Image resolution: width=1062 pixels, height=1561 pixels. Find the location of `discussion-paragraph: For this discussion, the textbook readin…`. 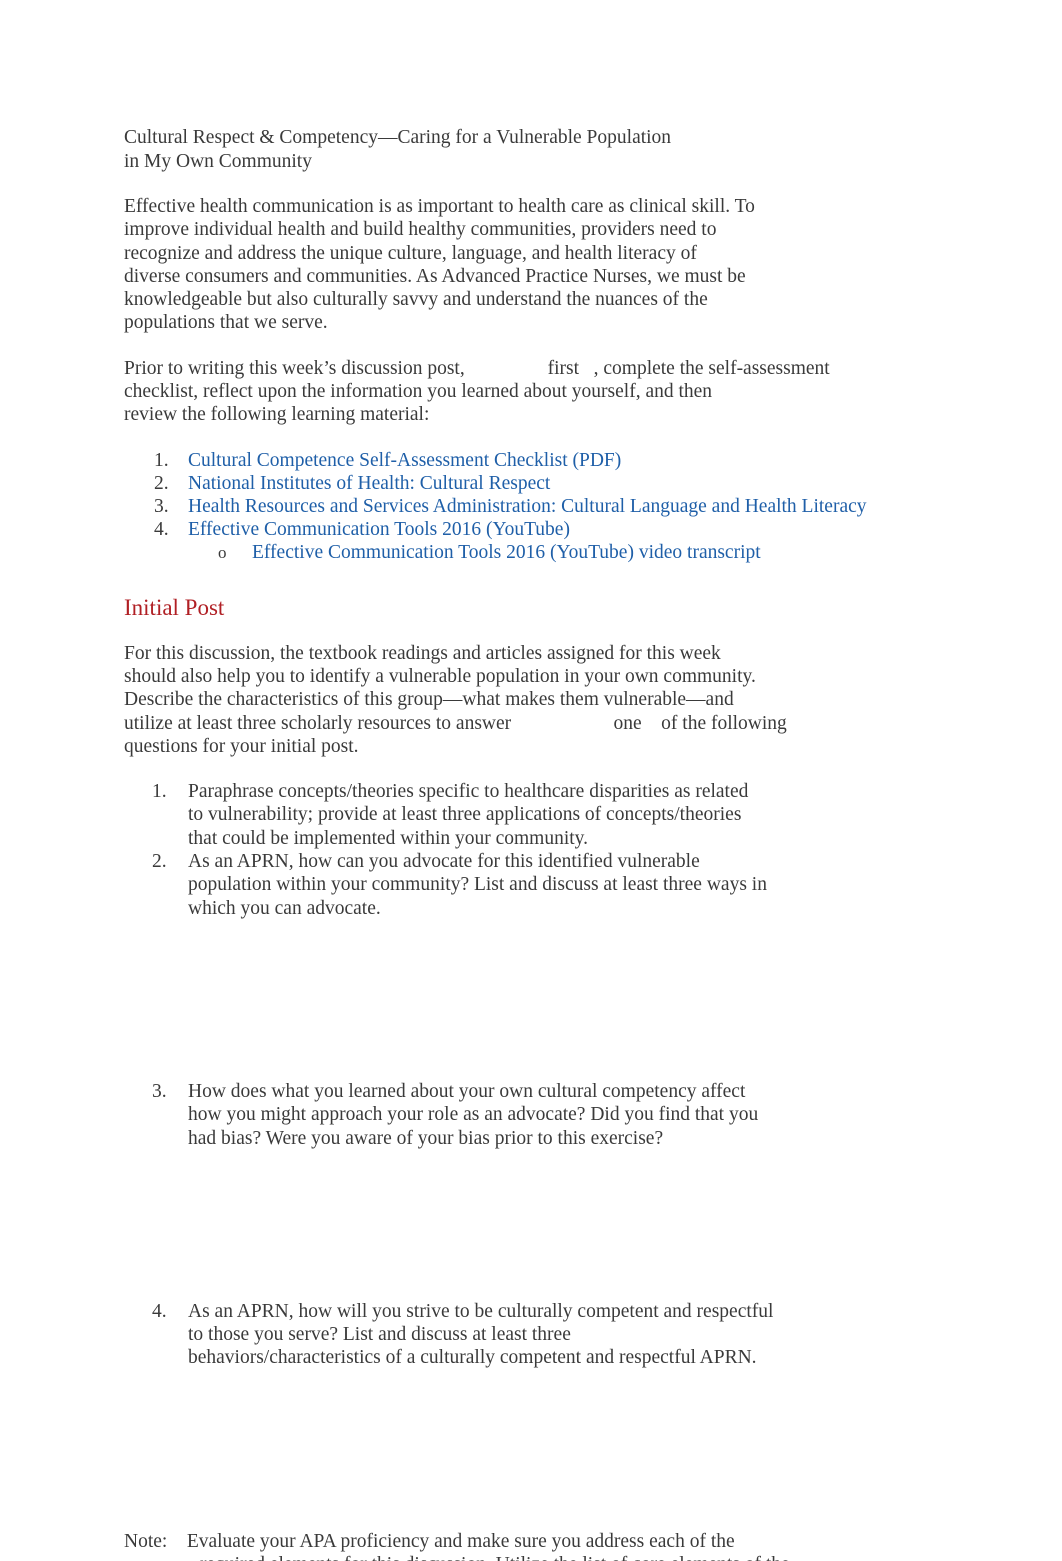

discussion-paragraph: For this discussion, the textbook readin… is located at coordinates (519, 700).